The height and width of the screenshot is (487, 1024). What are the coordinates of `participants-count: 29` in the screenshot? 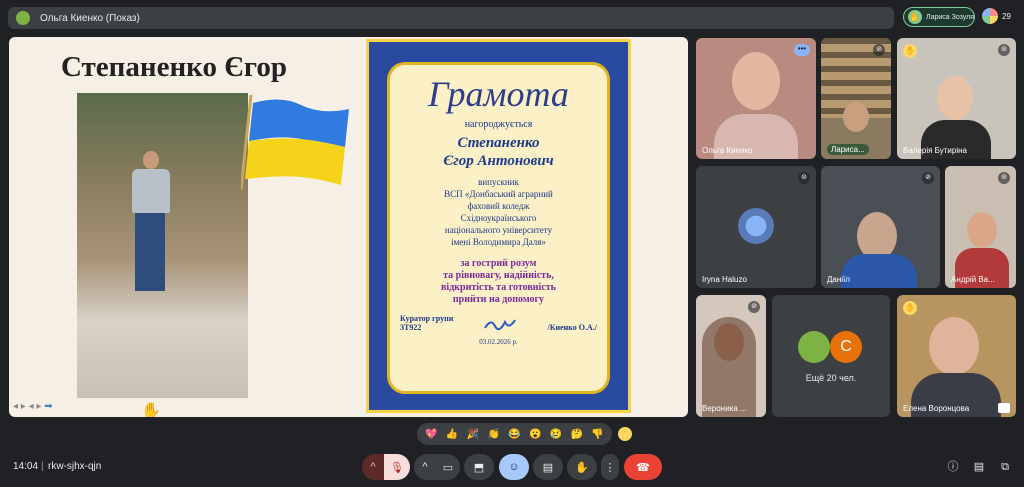 It's located at (1006, 16).